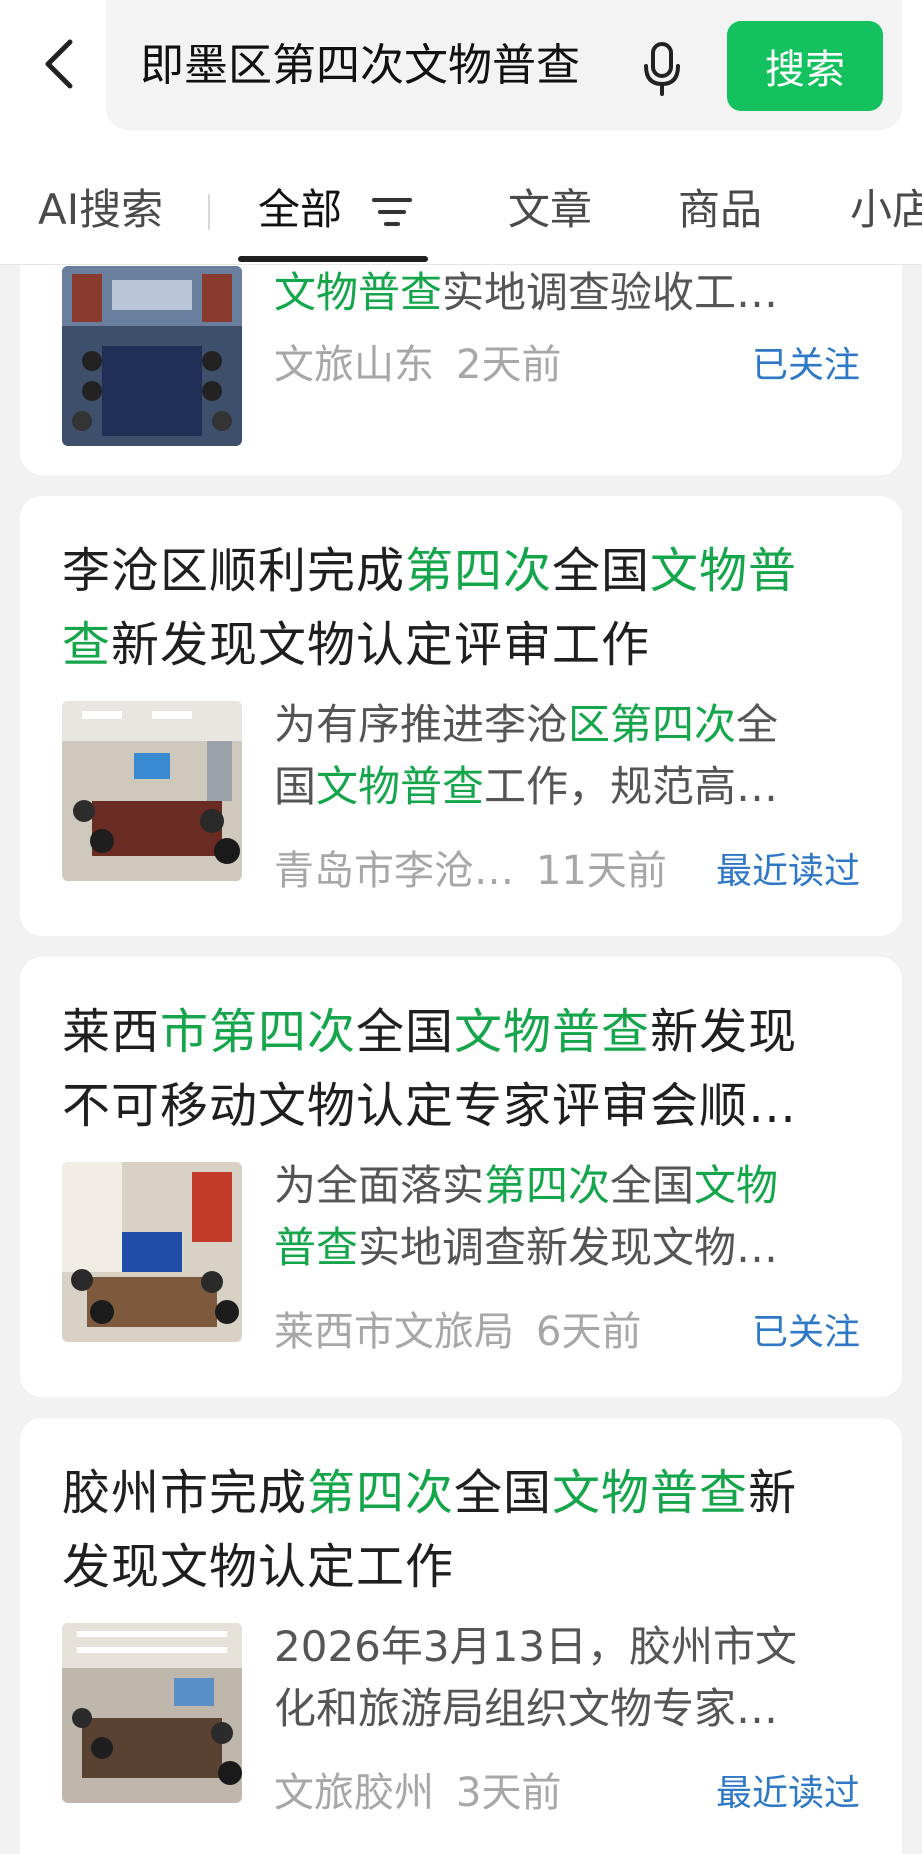  What do you see at coordinates (736, 1185) in the screenshot?
I see `highlighted-keyword: 文物` at bounding box center [736, 1185].